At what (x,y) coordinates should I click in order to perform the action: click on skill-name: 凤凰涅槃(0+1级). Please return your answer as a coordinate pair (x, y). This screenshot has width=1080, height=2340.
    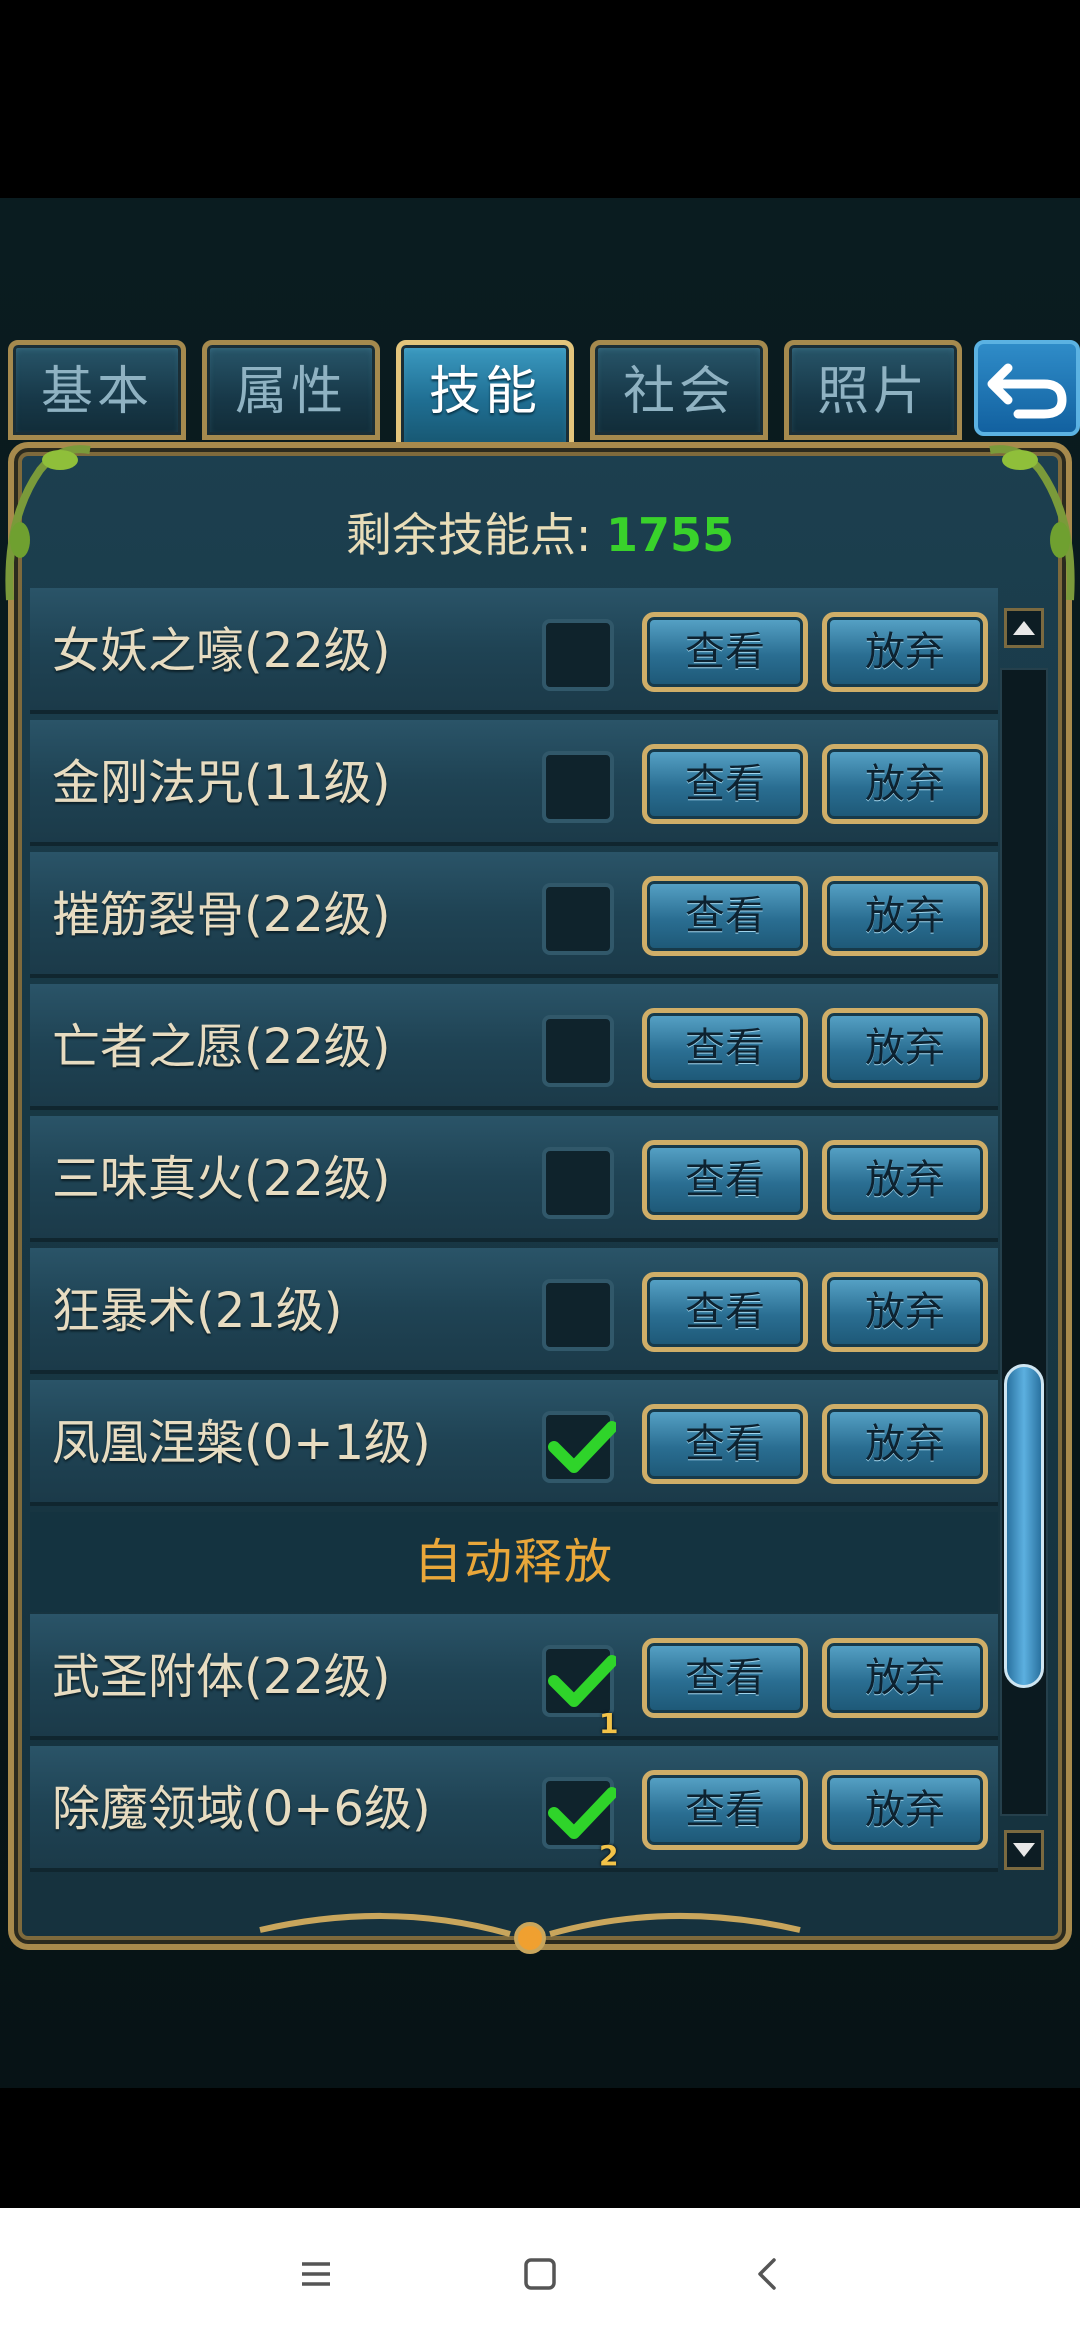
    Looking at the image, I should click on (241, 1443).